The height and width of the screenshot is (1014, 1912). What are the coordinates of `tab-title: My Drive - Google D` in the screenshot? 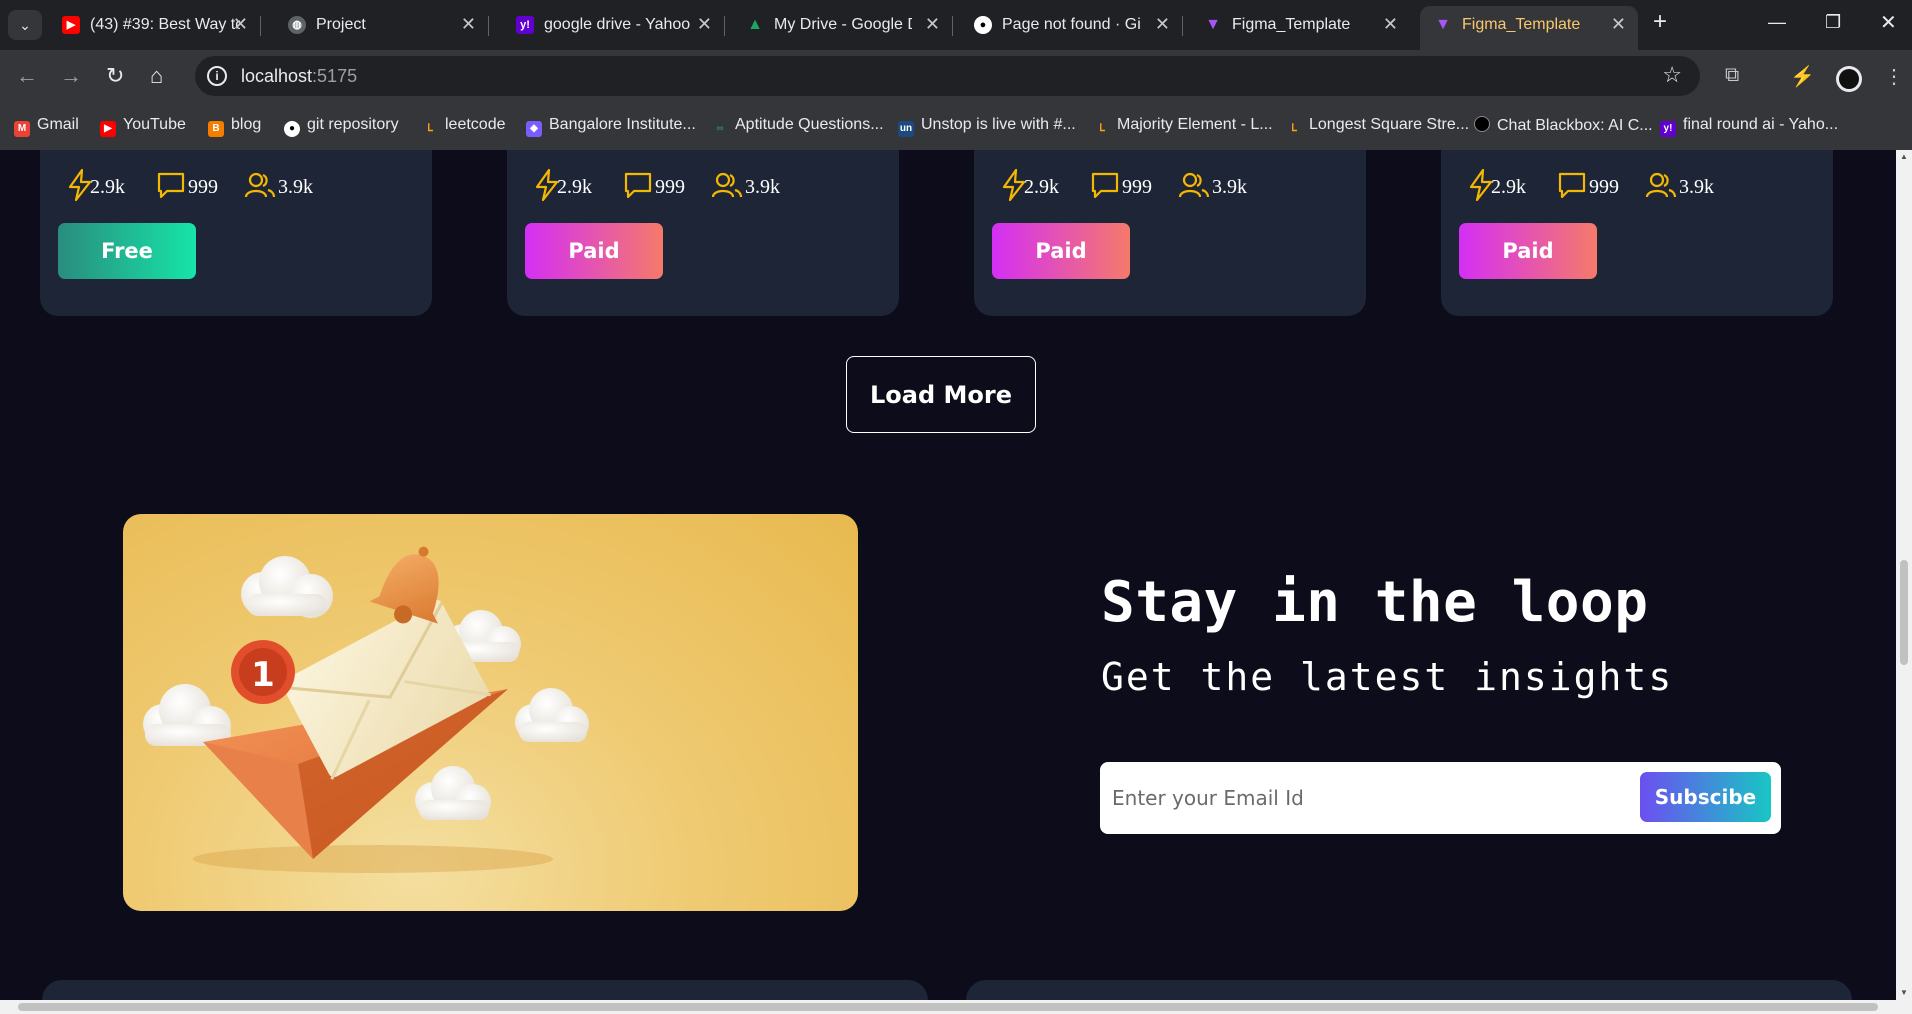 It's located at (843, 24).